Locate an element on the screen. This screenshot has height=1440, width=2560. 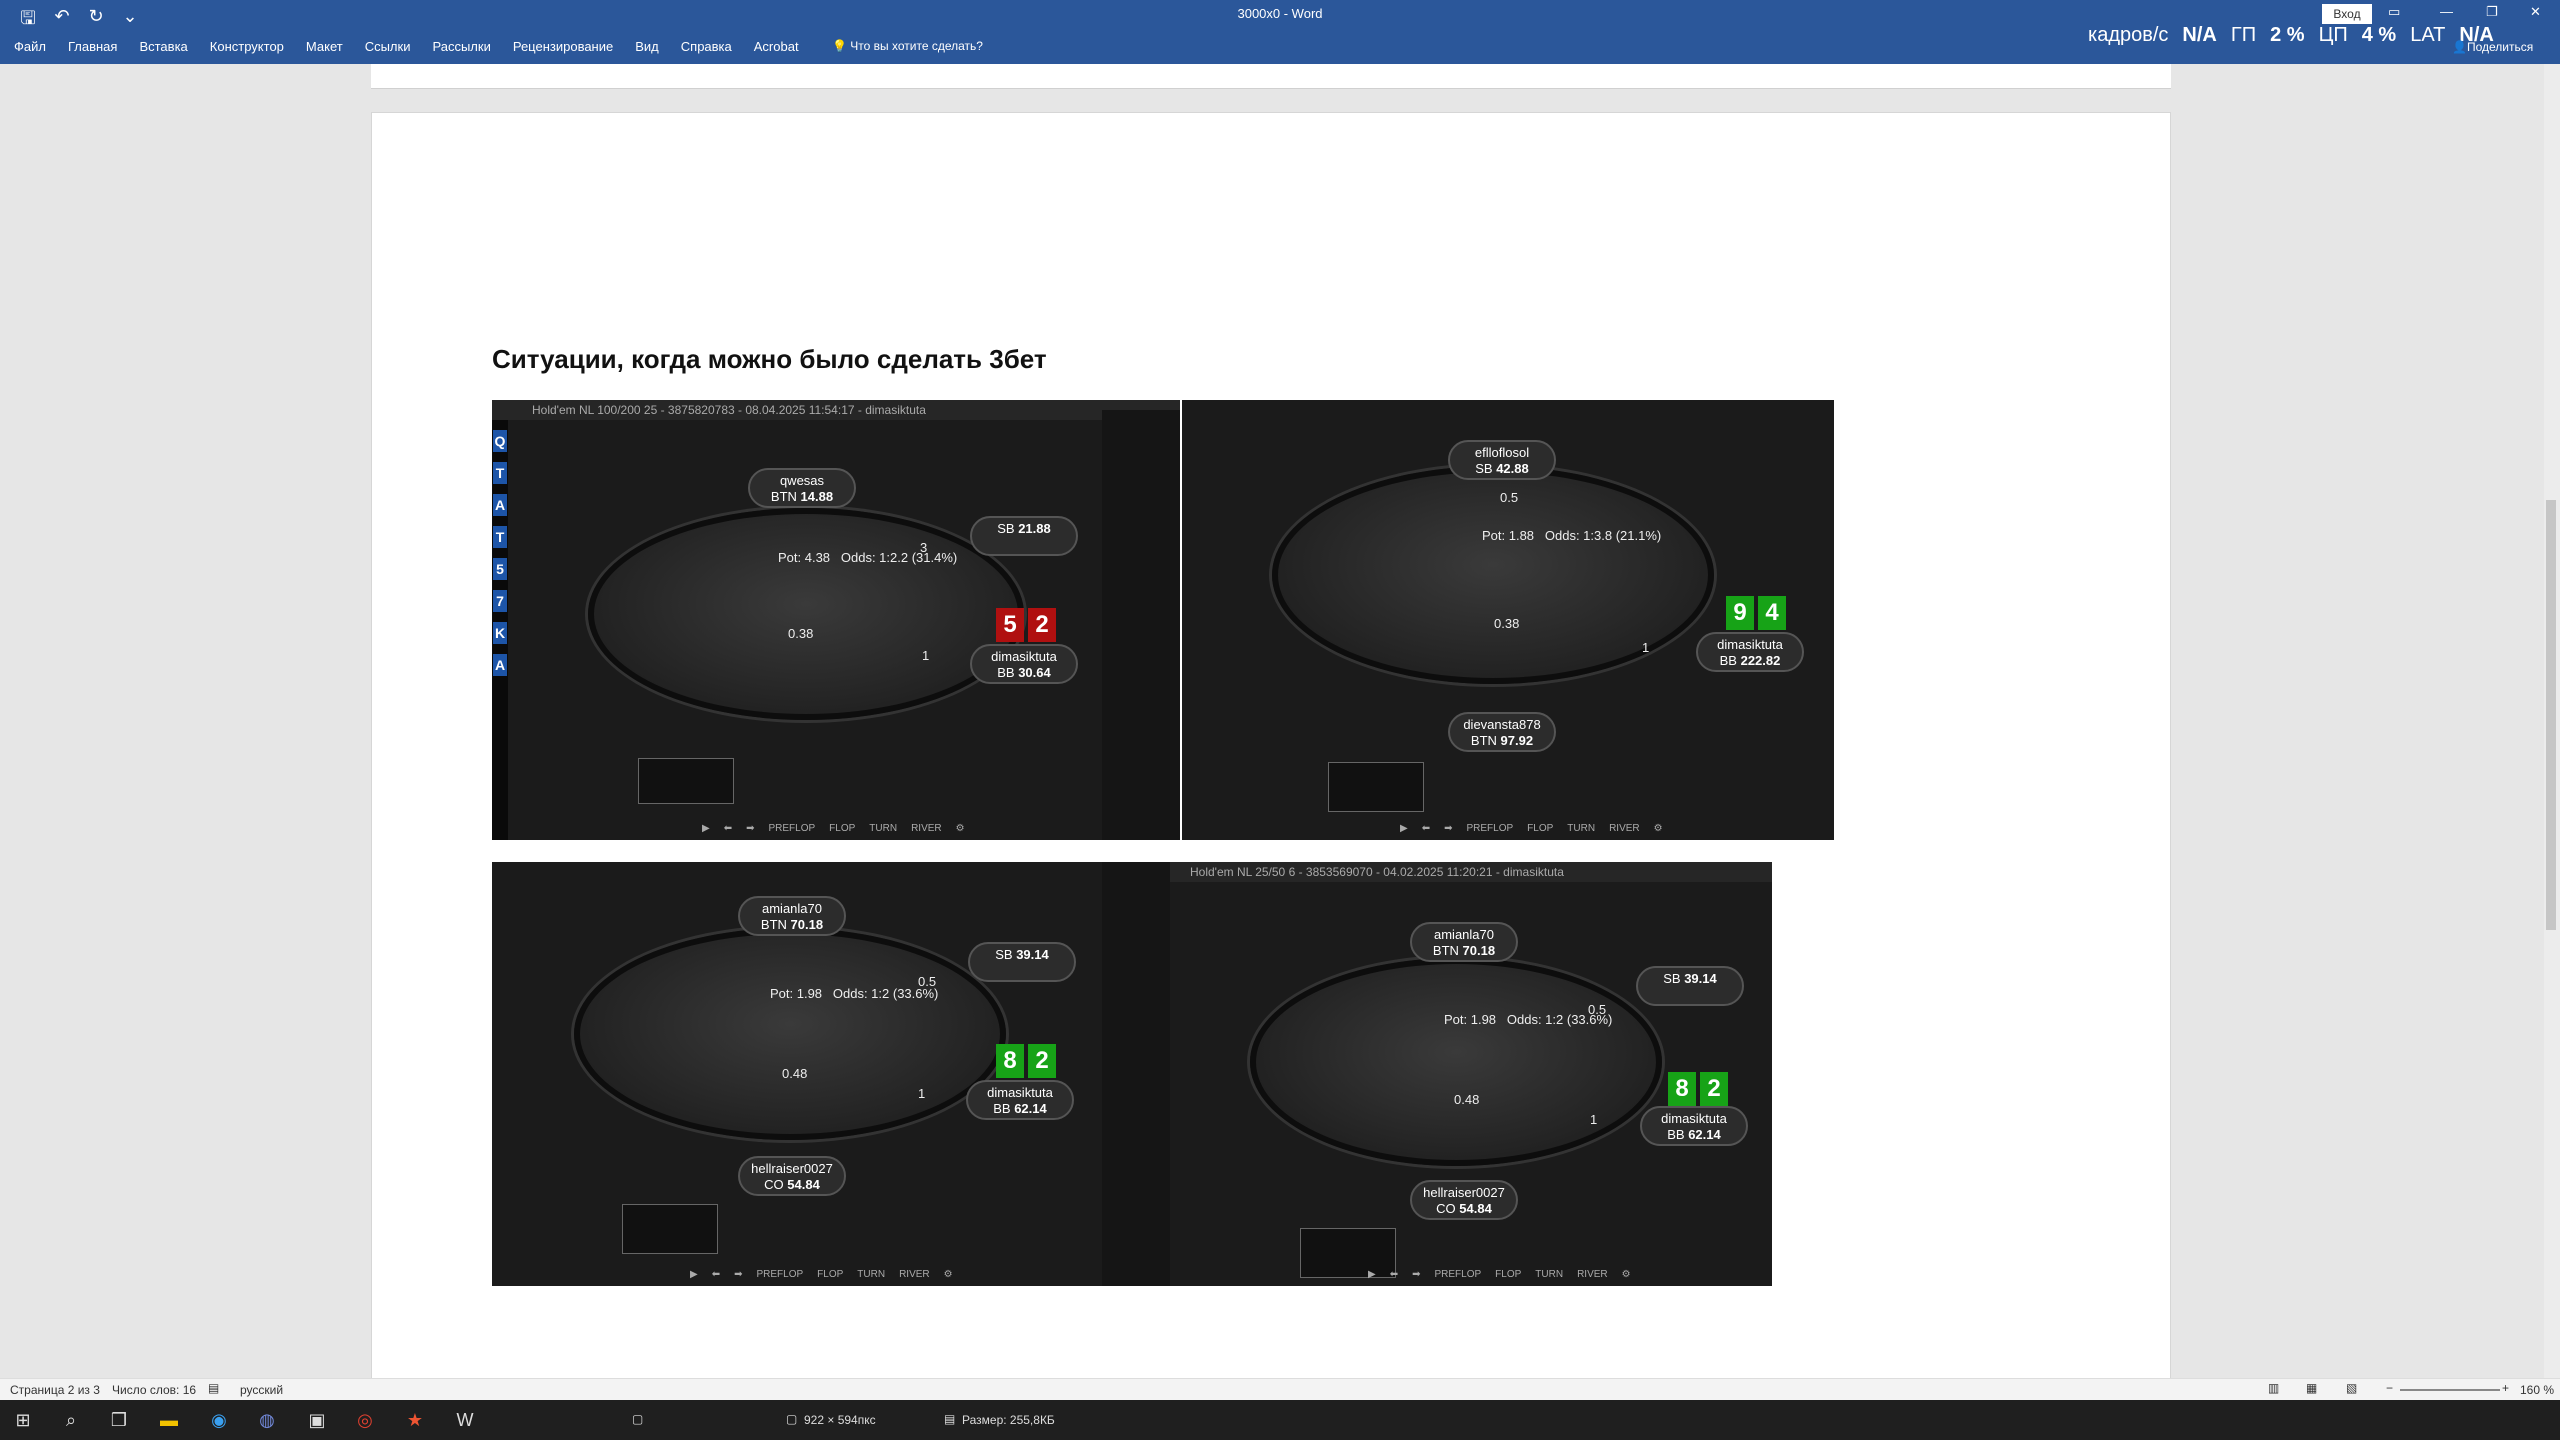
player-plate: amianla70 BTN 70.18 is located at coordinates (792, 916).